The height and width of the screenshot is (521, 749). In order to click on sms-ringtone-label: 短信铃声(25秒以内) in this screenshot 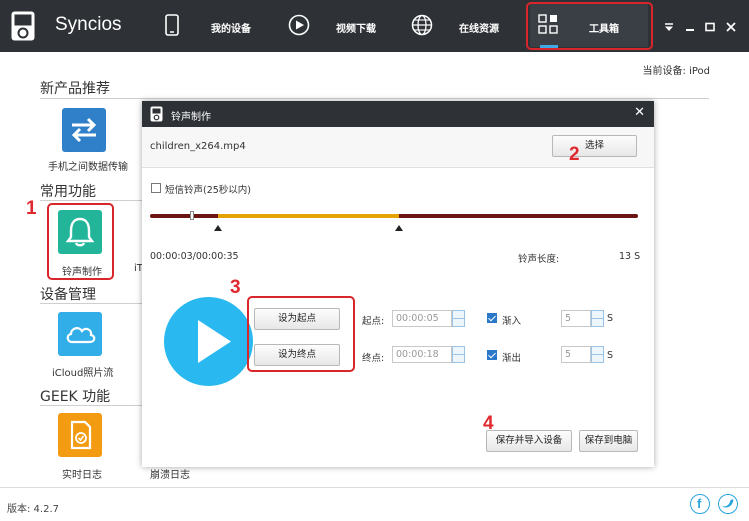, I will do `click(208, 190)`.